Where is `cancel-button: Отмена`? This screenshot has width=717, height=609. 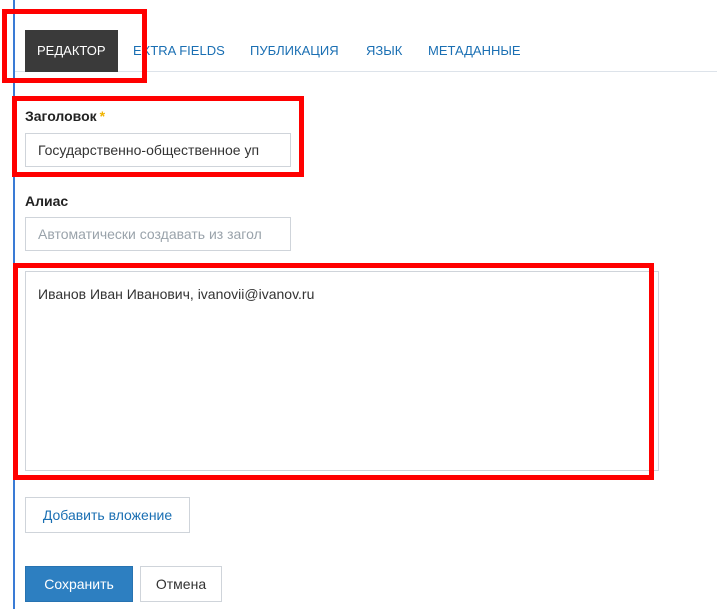 cancel-button: Отмена is located at coordinates (181, 584).